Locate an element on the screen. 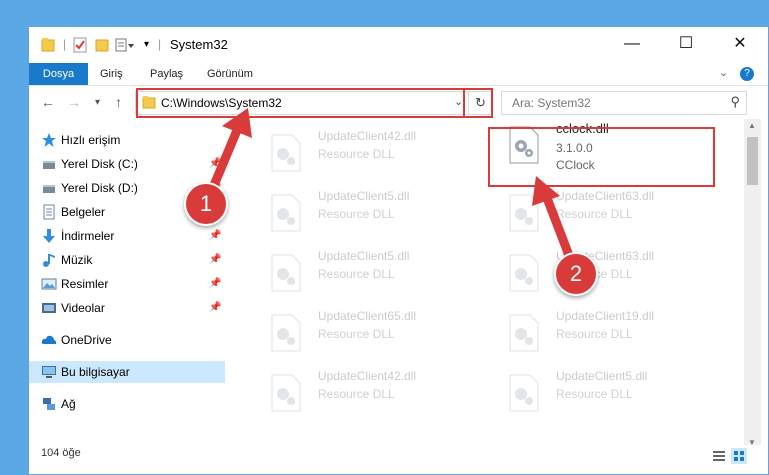 This screenshot has height=475, width=769. step-2-badge: 2 is located at coordinates (576, 274).